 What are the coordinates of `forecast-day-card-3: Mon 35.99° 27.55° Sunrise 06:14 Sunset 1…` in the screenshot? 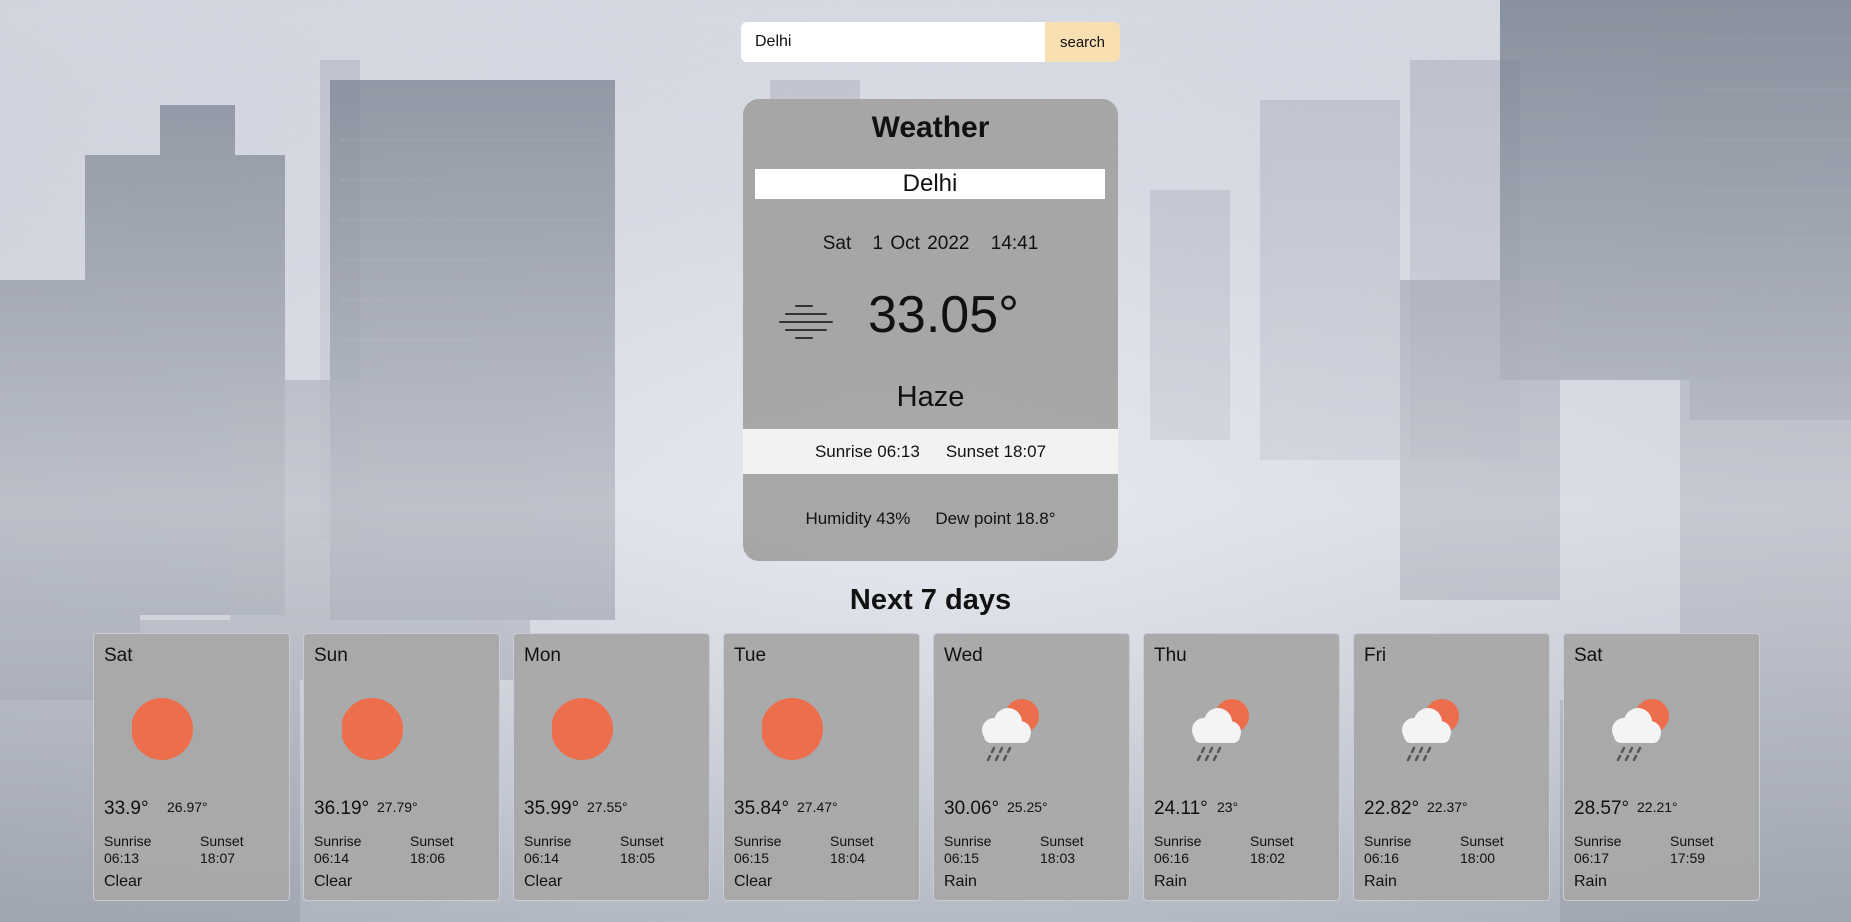 It's located at (611, 767).